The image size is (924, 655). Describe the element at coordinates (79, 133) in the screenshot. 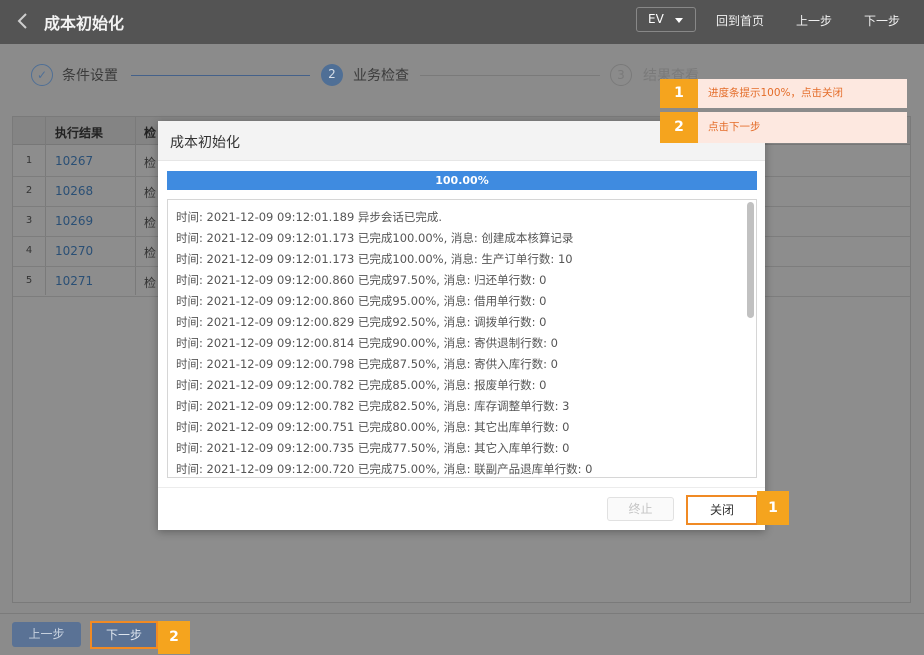

I see `column-header-result: 执行结果` at that location.